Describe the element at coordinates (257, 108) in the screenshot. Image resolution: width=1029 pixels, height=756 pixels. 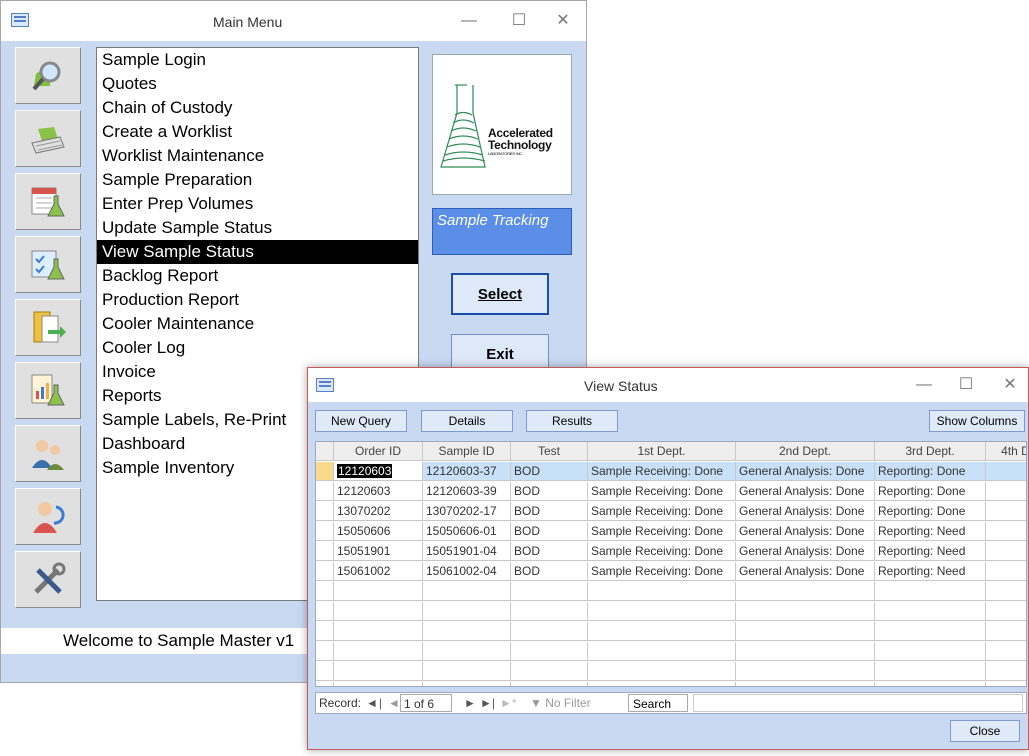
I see `menu-item: Chain of Custody` at that location.